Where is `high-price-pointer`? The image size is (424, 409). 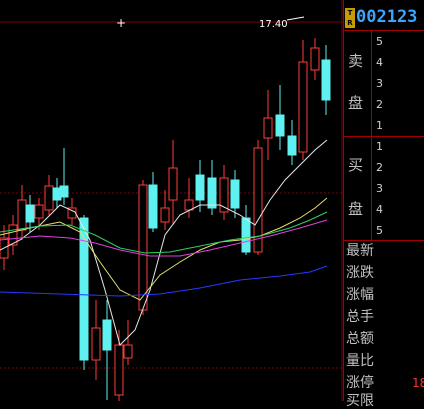
high-price-pointer is located at coordinates (295, 18).